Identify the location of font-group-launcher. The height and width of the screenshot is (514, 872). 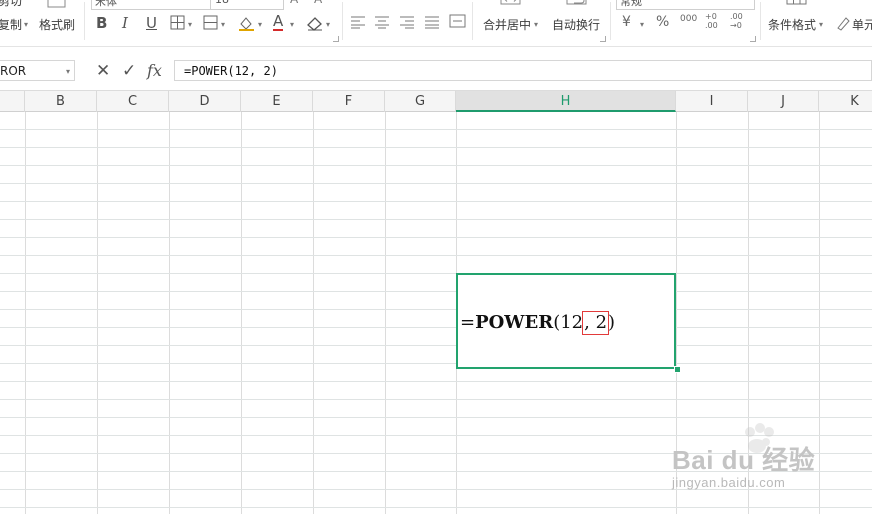
(336, 39).